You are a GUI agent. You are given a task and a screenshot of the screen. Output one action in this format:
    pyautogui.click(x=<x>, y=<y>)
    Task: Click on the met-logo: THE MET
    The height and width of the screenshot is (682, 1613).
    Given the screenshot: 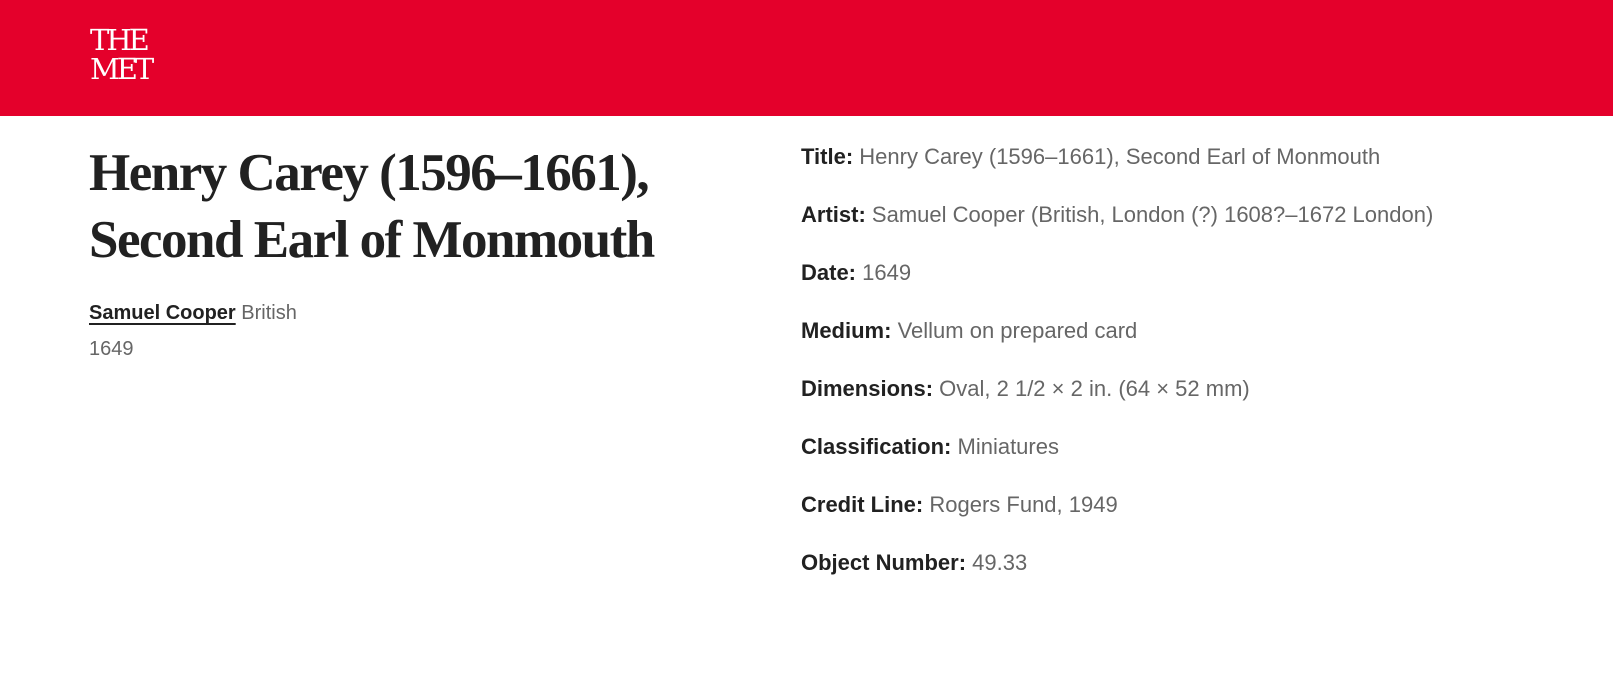 What is the action you would take?
    pyautogui.click(x=122, y=54)
    